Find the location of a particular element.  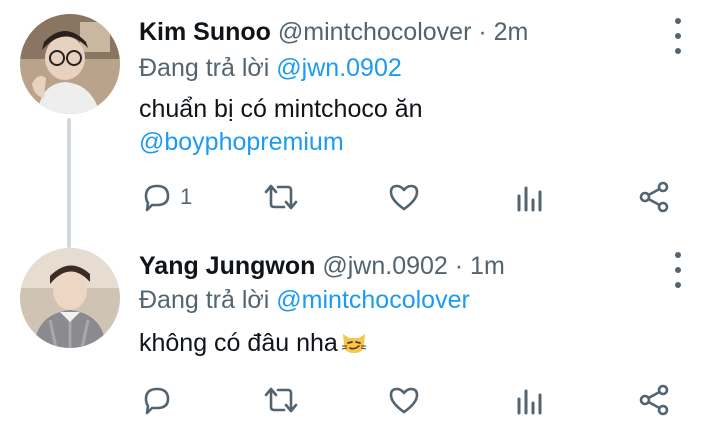

tweet-text: không có đâu nha is located at coordinates (253, 343).